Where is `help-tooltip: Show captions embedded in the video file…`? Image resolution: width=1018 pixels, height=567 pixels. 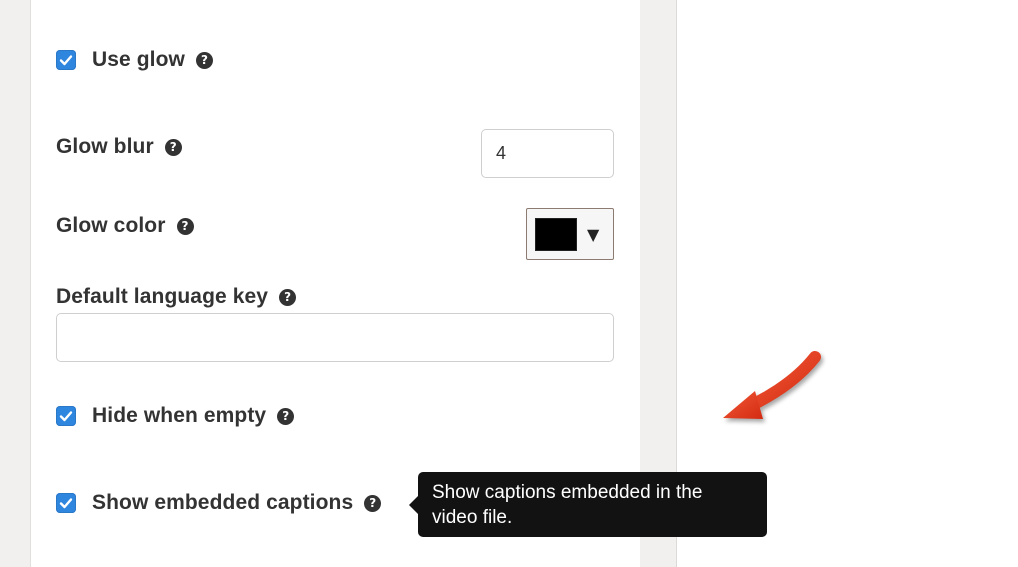 help-tooltip: Show captions embedded in the video file… is located at coordinates (592, 504).